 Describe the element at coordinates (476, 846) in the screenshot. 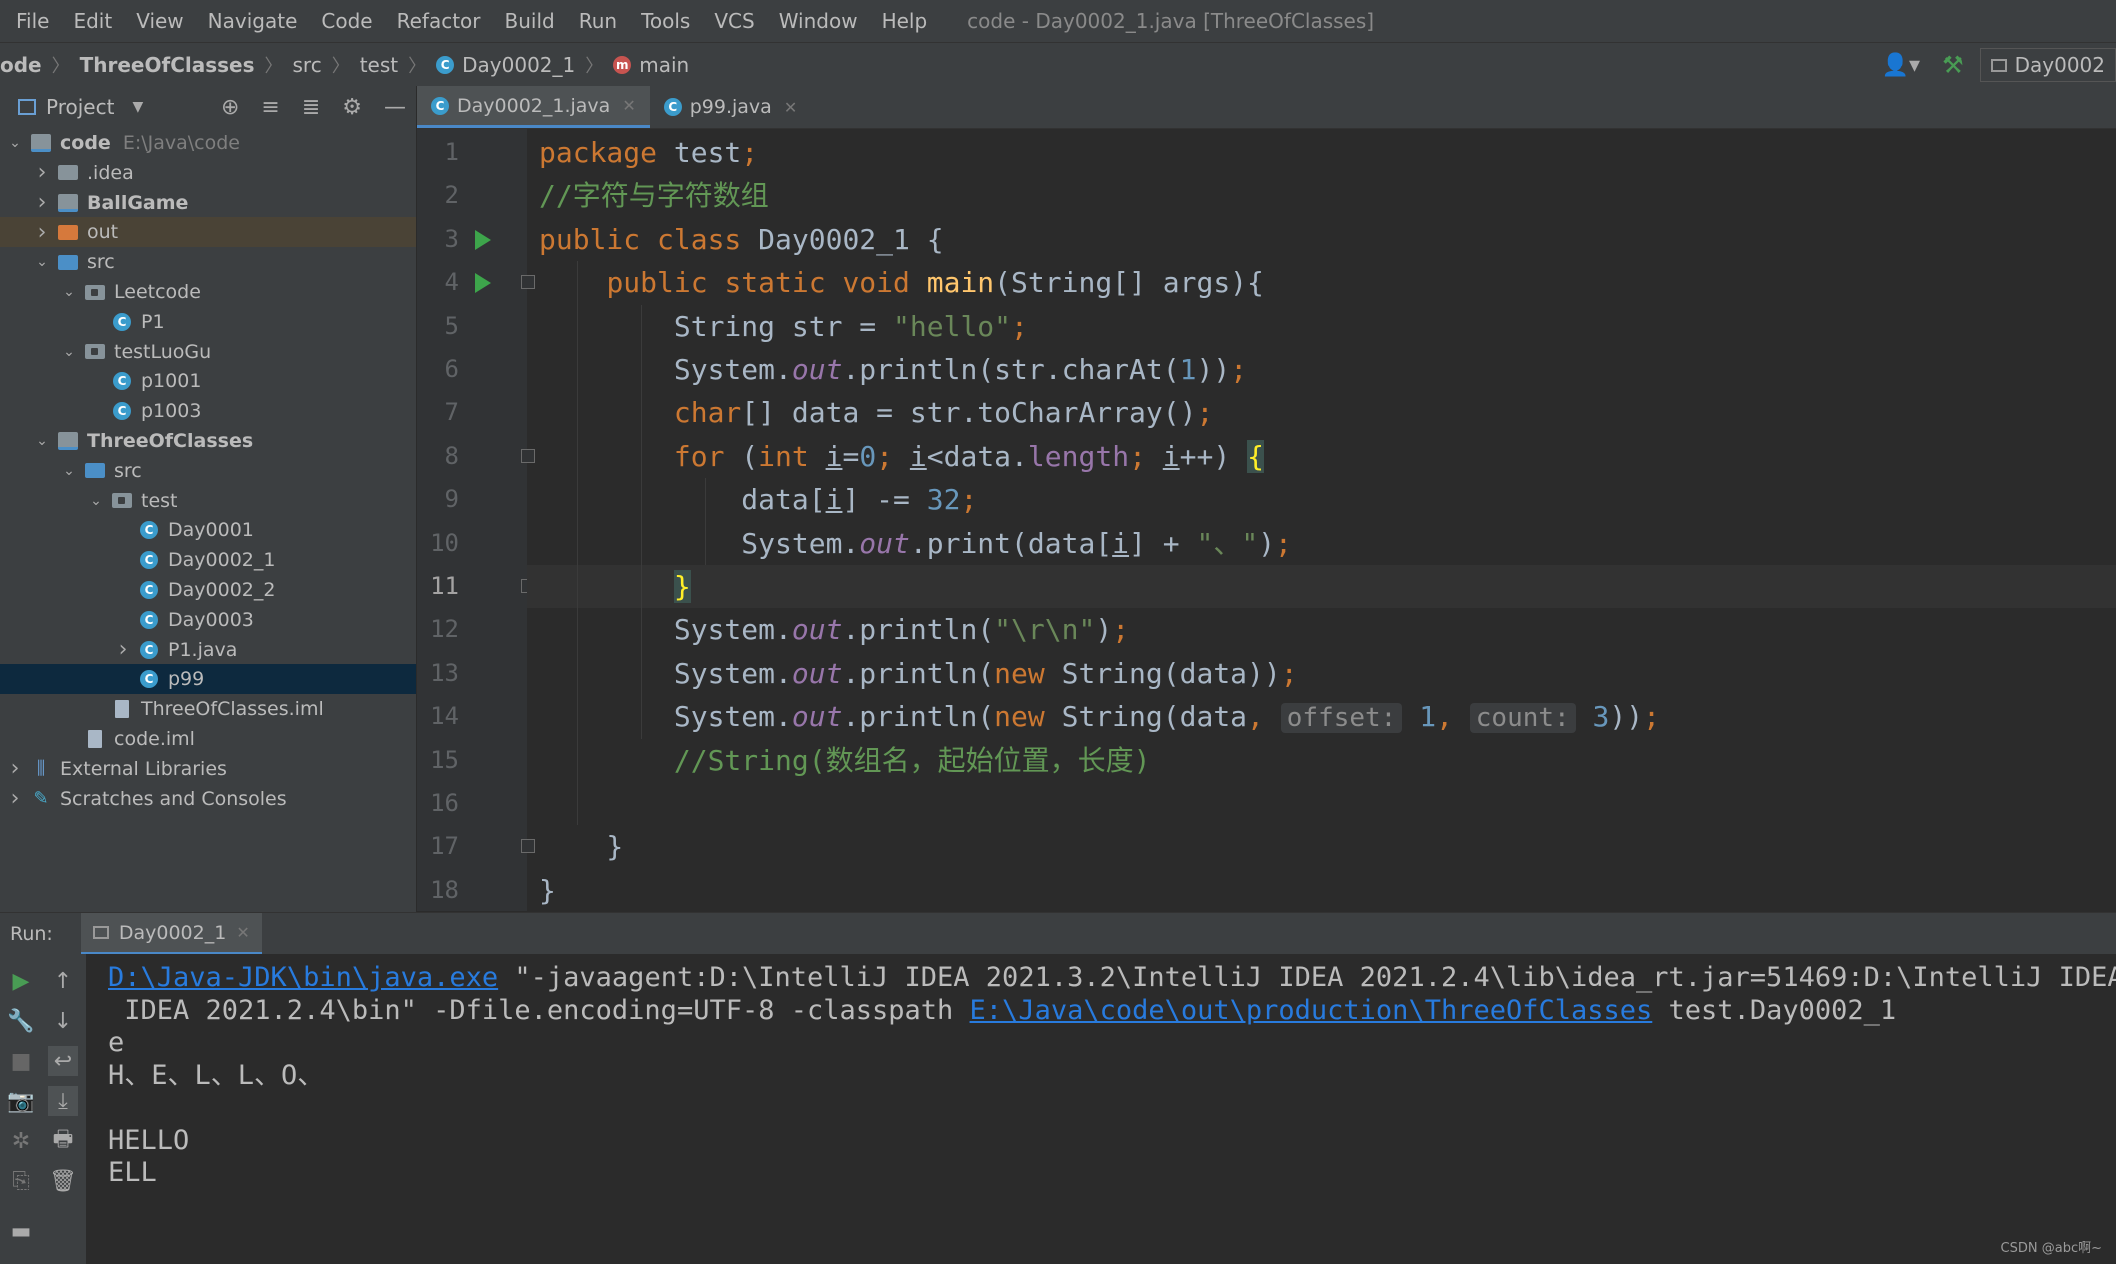

I see `gutter-line: 17` at that location.